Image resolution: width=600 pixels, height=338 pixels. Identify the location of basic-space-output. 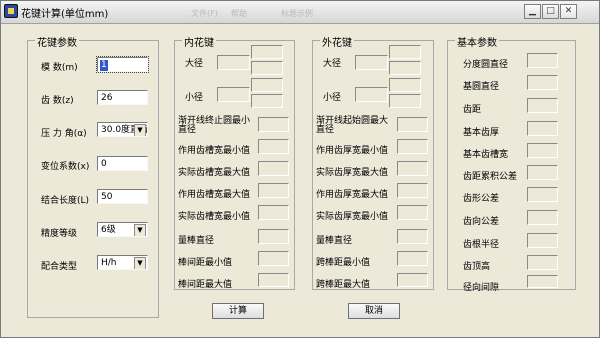
(542, 150).